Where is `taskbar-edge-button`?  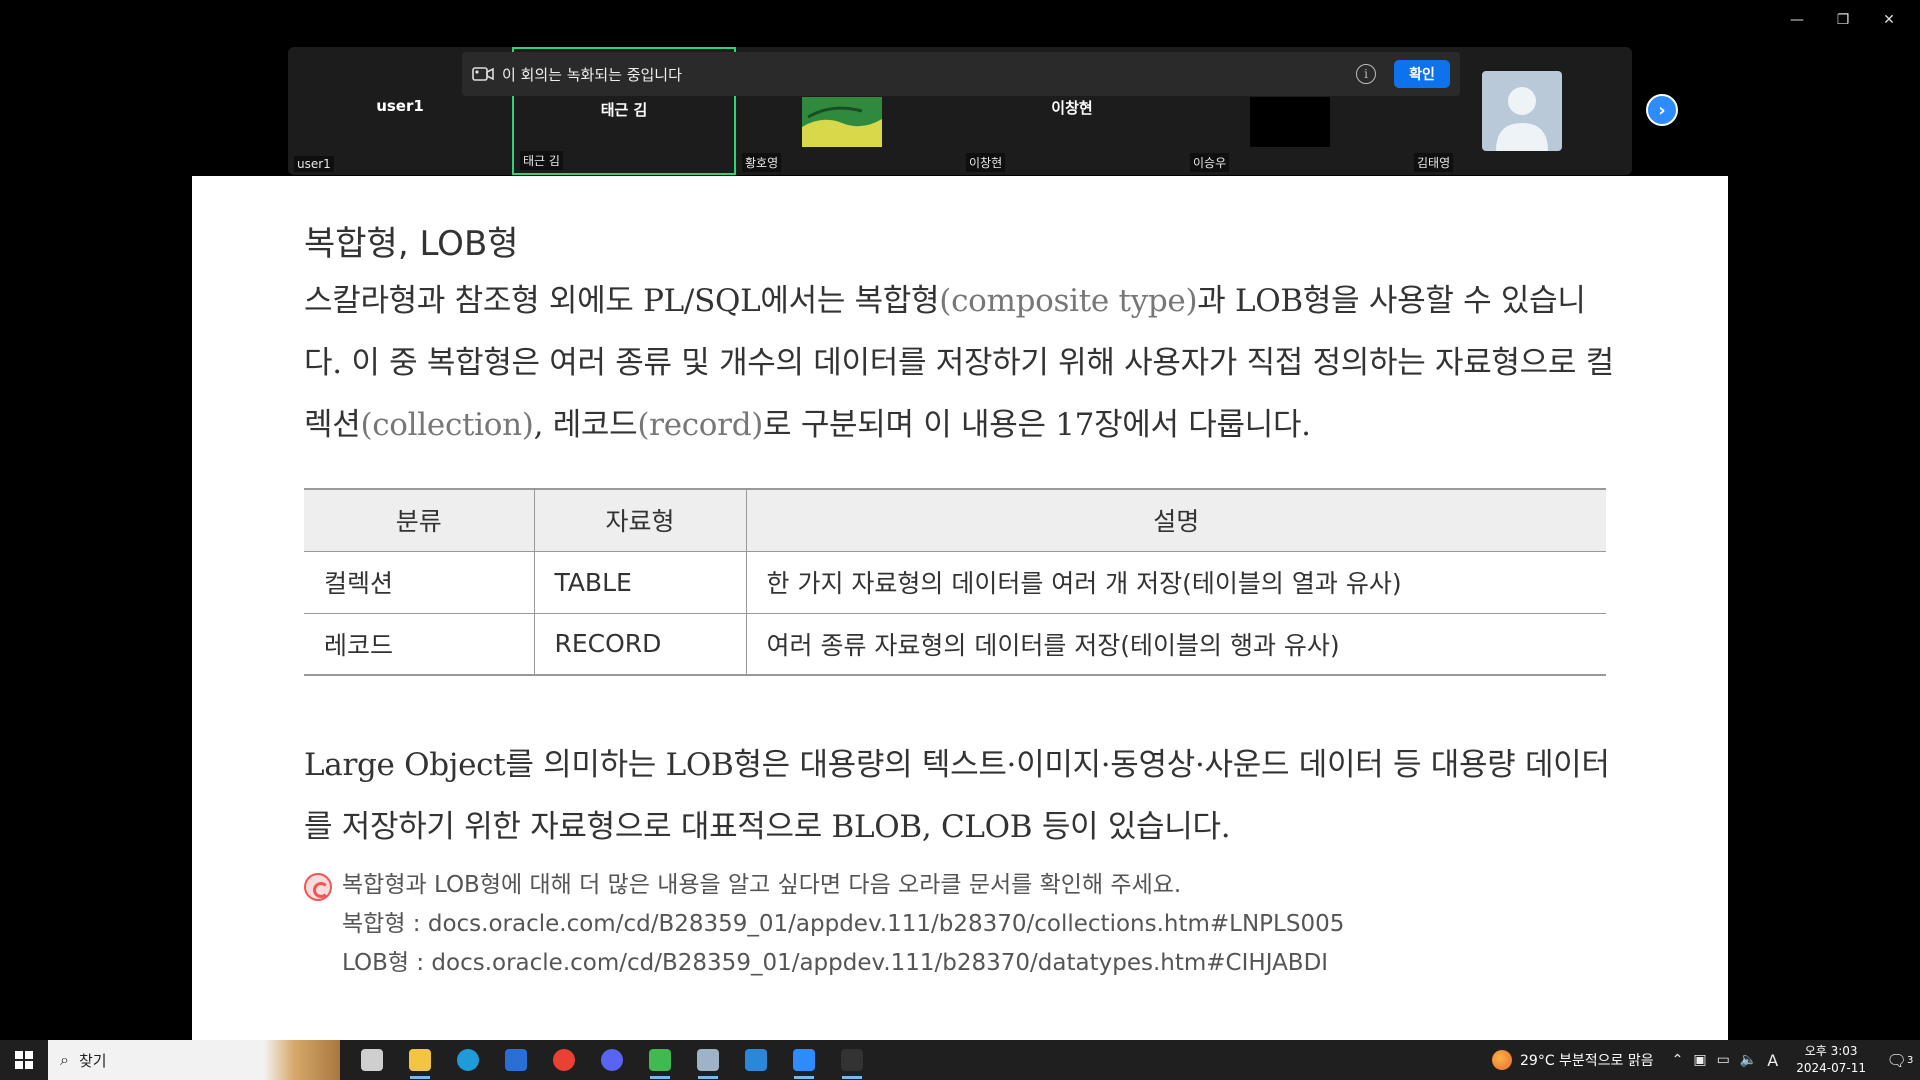
taskbar-edge-button is located at coordinates (468, 1060).